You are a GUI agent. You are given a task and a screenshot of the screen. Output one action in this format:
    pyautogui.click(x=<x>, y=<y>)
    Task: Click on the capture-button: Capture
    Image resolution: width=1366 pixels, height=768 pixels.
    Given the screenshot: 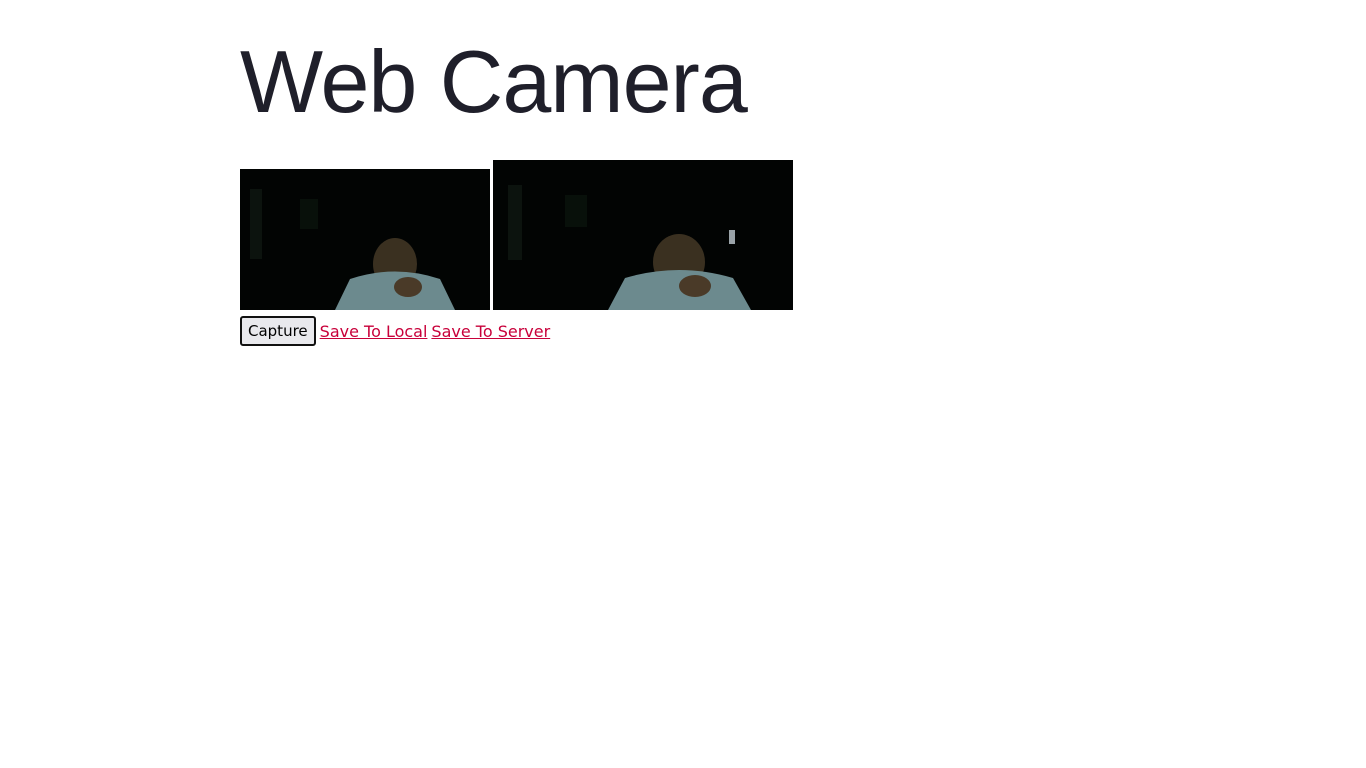 What is the action you would take?
    pyautogui.click(x=278, y=331)
    